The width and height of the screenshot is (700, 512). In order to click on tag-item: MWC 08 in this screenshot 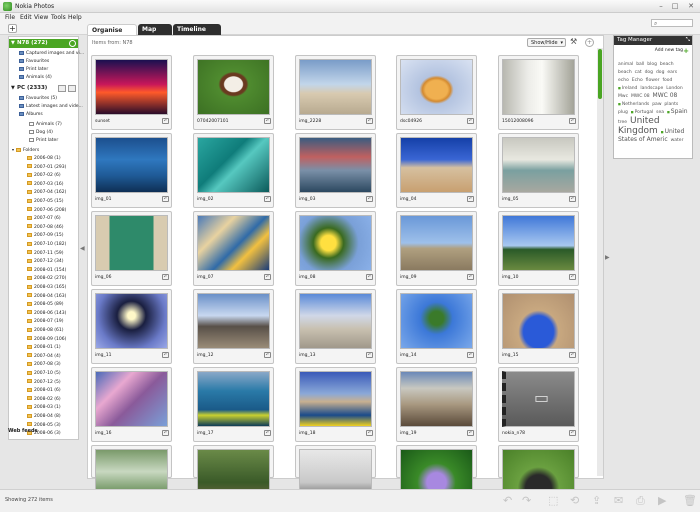, I will do `click(665, 95)`.